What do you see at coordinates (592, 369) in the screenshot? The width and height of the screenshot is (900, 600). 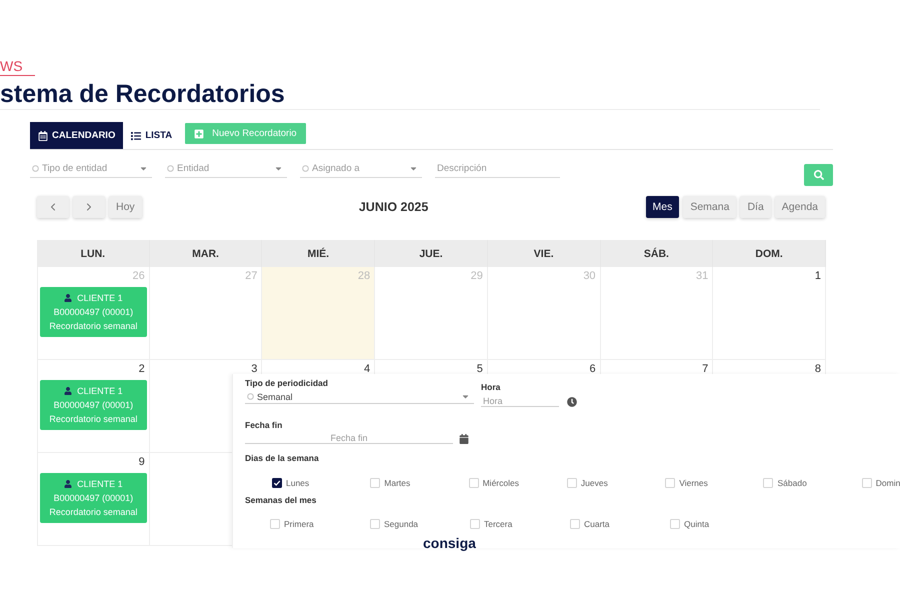 I see `day-number: 6` at bounding box center [592, 369].